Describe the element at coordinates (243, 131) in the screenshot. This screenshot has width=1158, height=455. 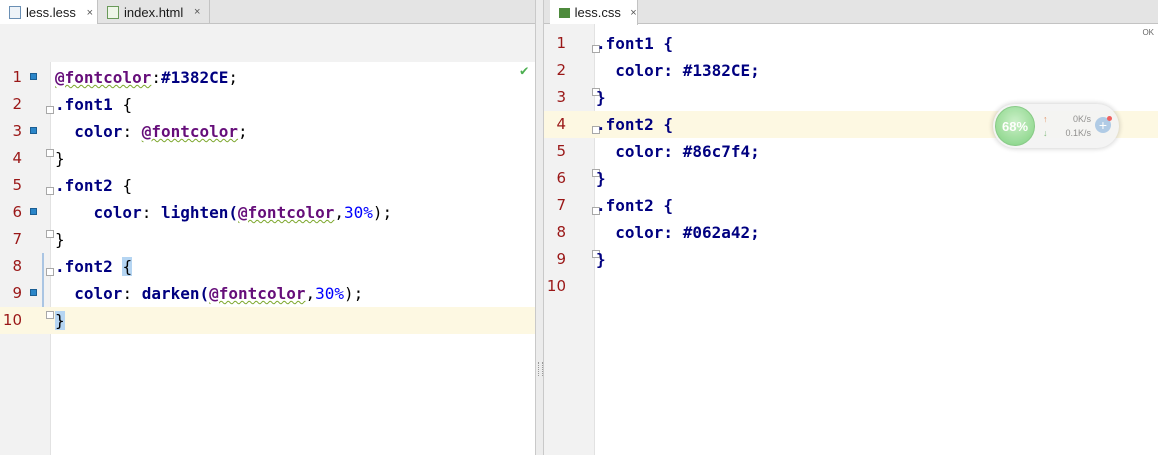
I see `code-token: ;` at that location.